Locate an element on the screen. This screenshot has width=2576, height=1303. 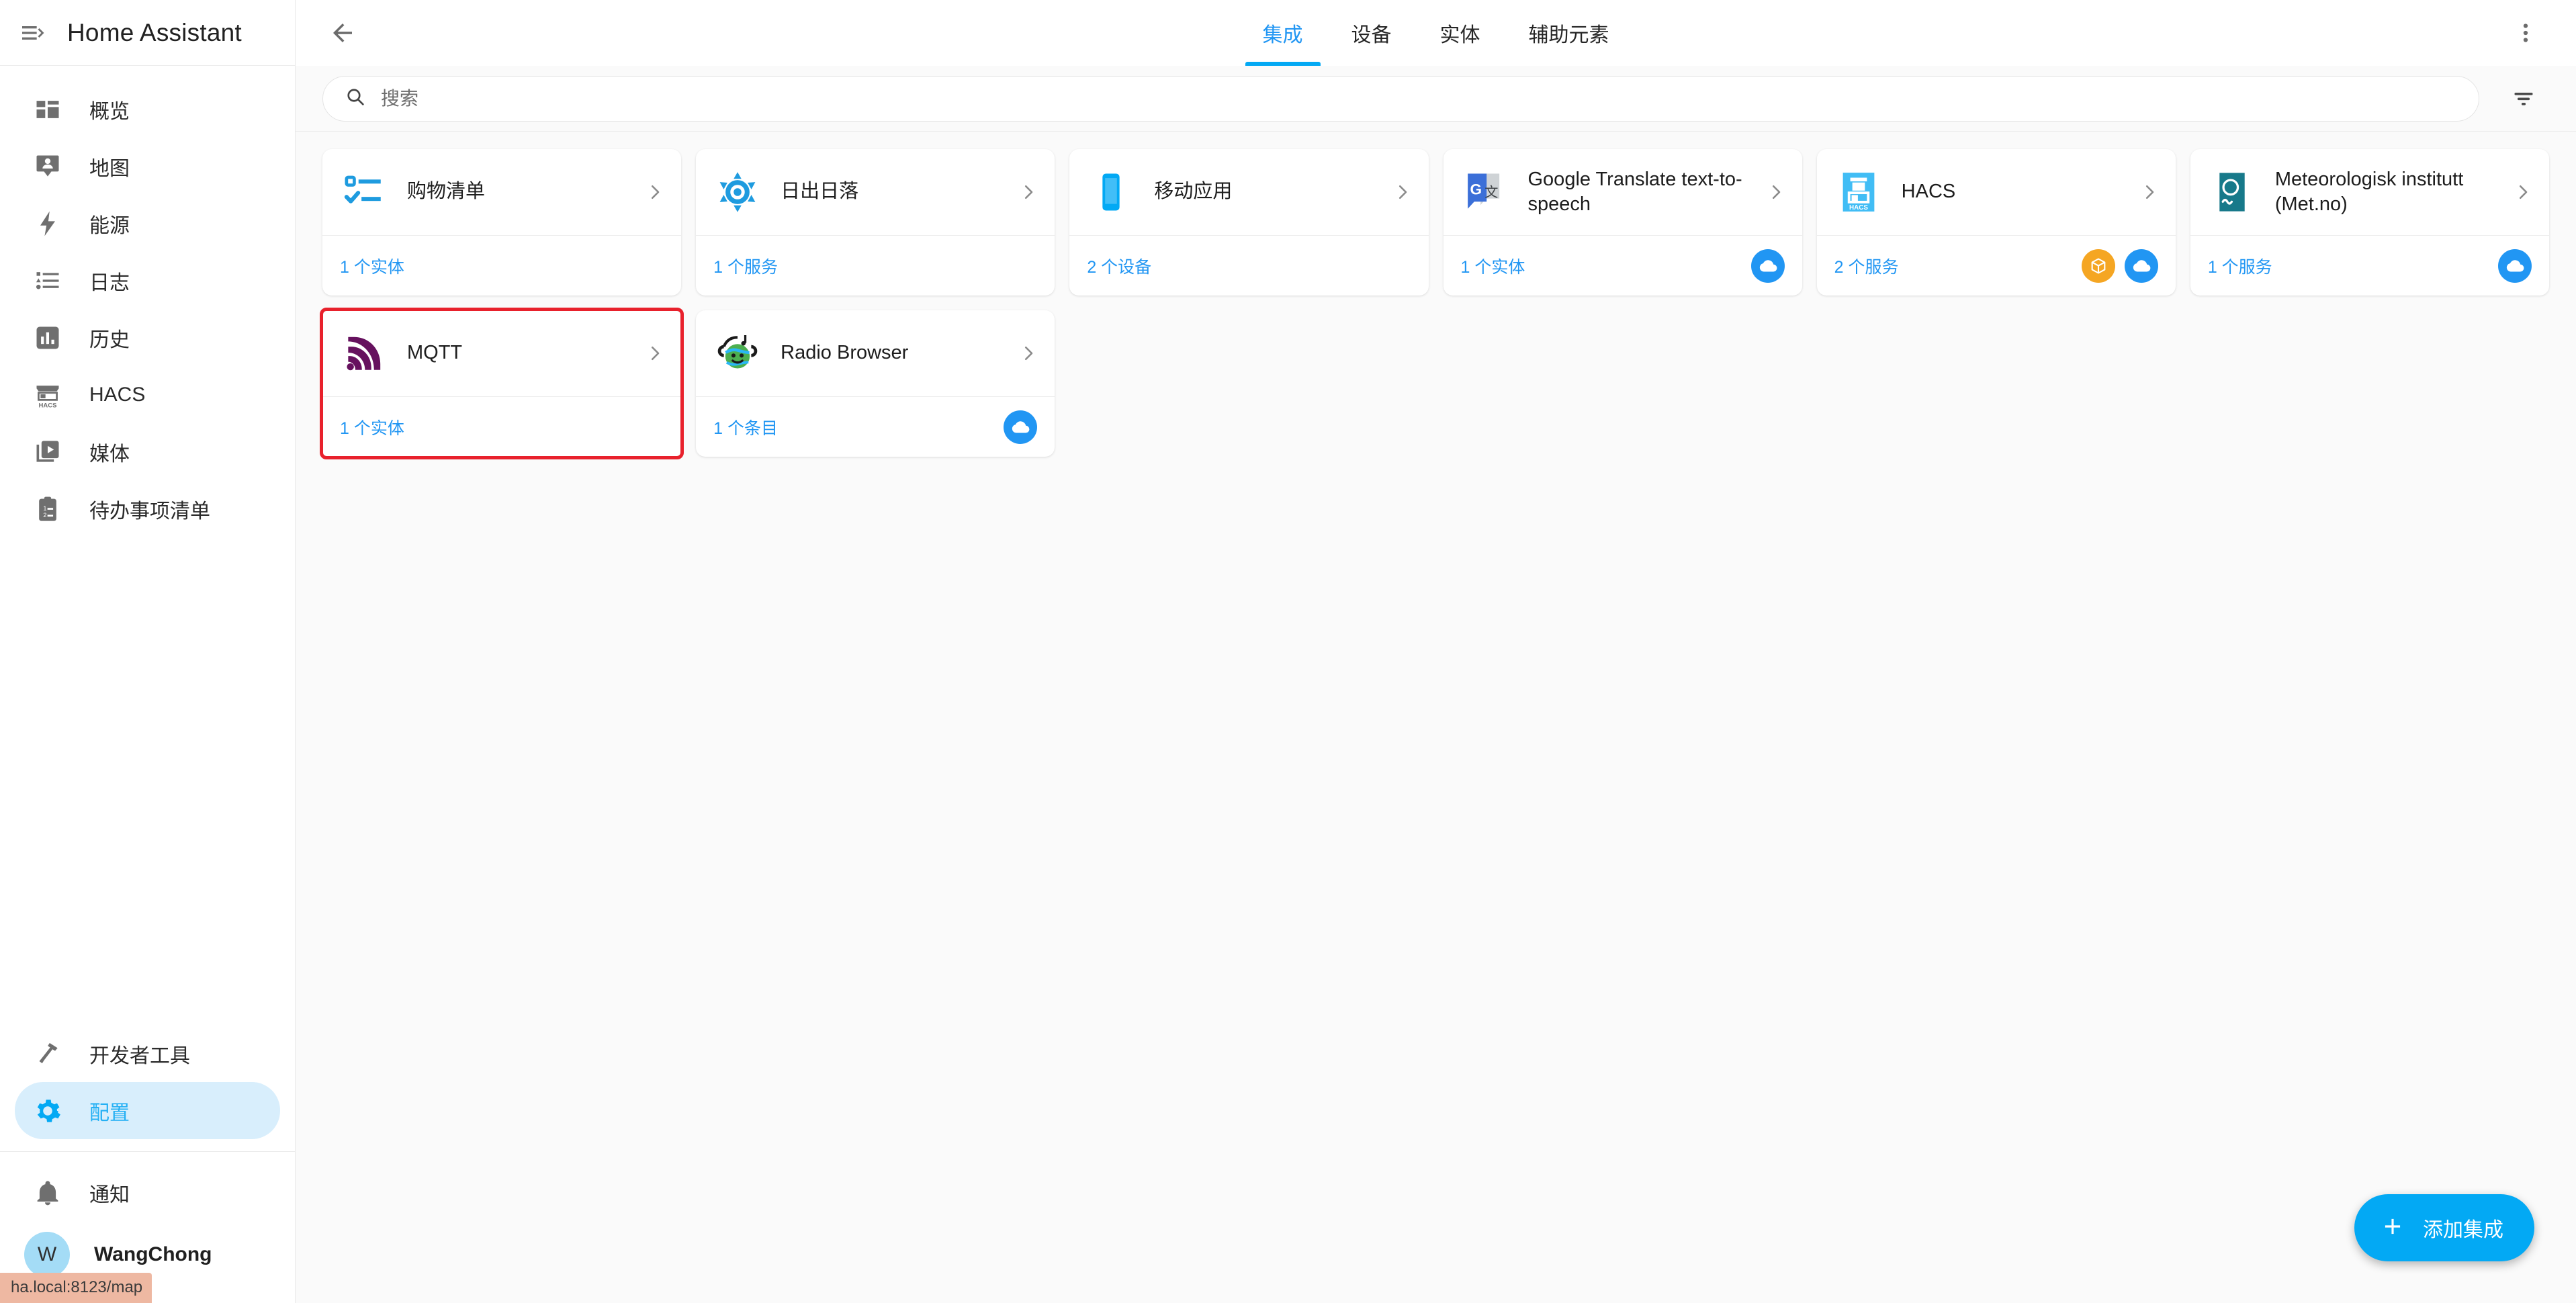
search-row is located at coordinates (1436, 99).